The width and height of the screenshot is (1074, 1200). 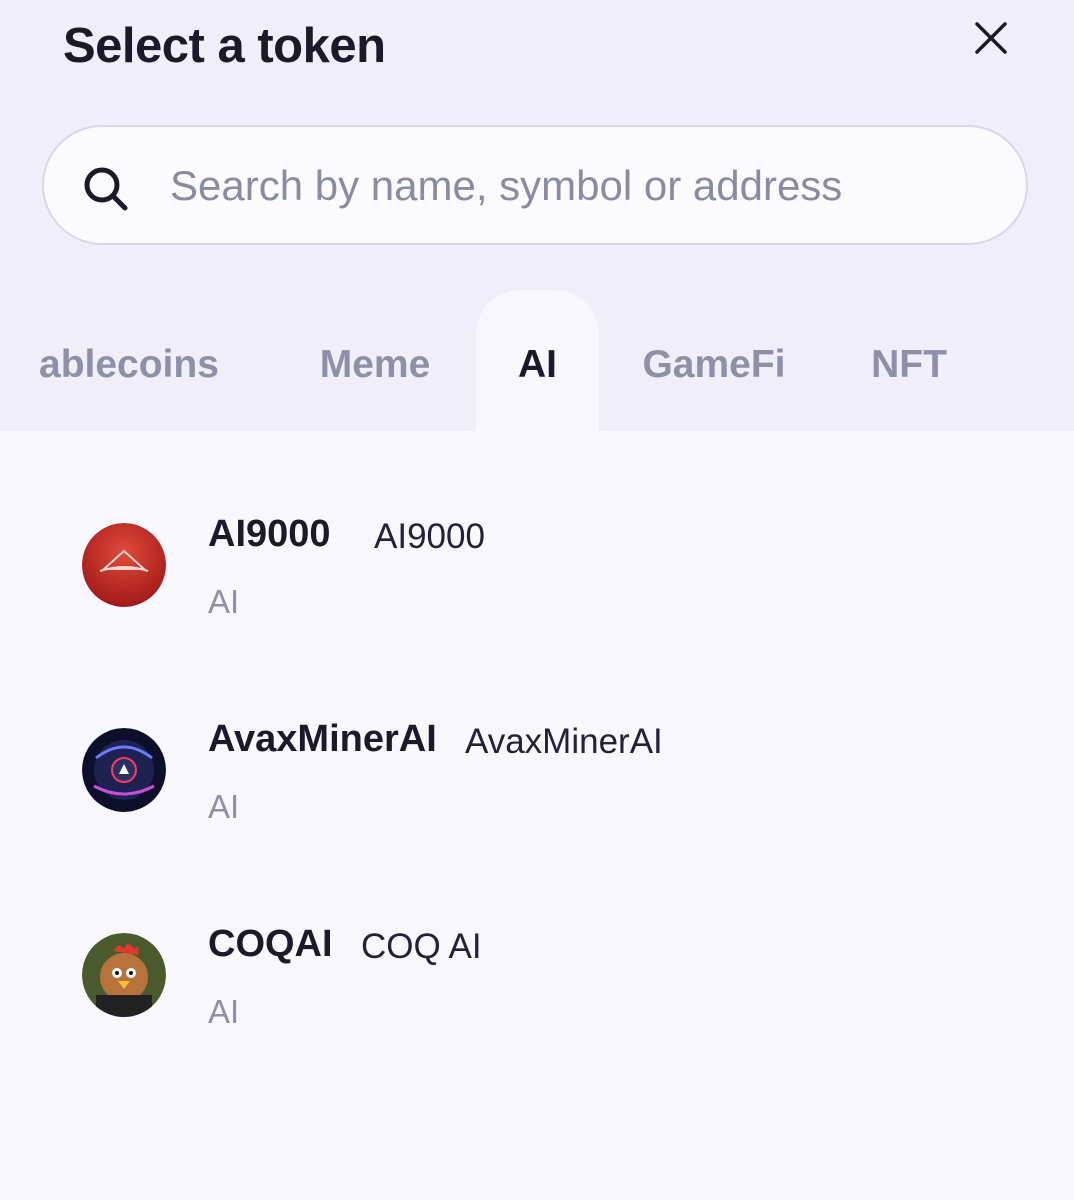 I want to click on tab-label: Stablecoins, so click(x=129, y=364).